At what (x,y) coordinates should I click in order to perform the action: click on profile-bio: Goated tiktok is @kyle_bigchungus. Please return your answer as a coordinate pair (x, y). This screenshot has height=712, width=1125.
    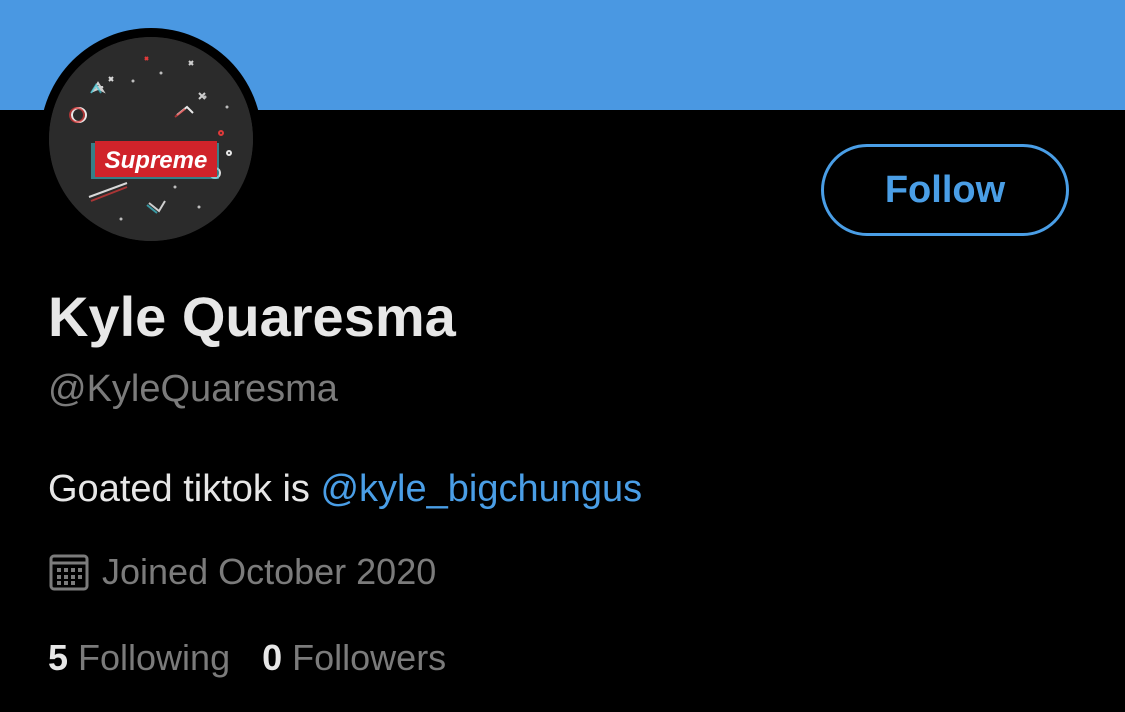
    Looking at the image, I should click on (345, 489).